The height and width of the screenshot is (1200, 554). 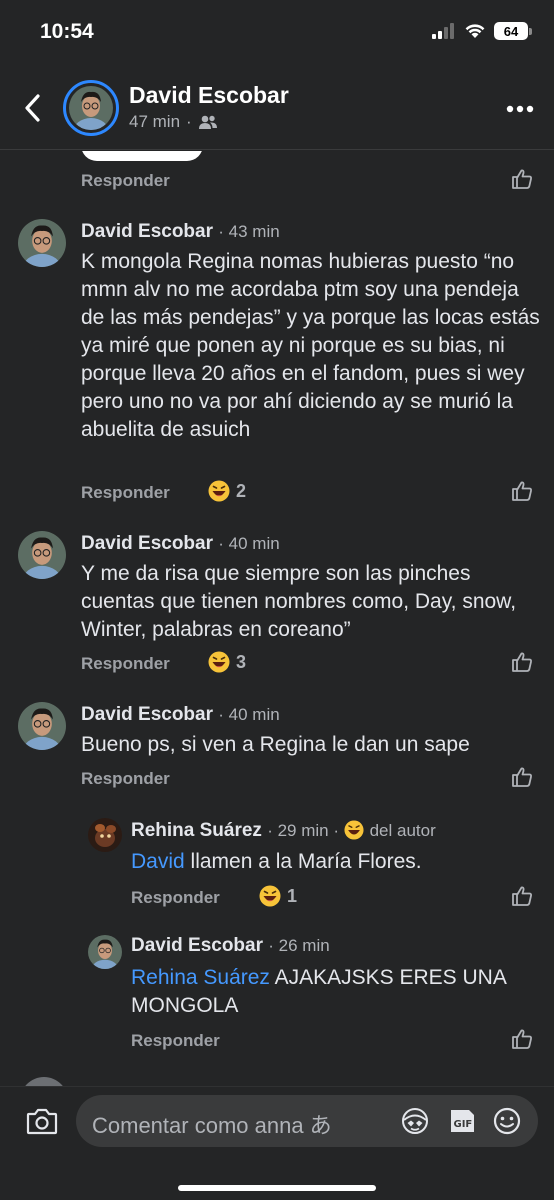 I want to click on comment-text: Bueno ps, si ven a Regina le dan un sape, so click(x=275, y=744).